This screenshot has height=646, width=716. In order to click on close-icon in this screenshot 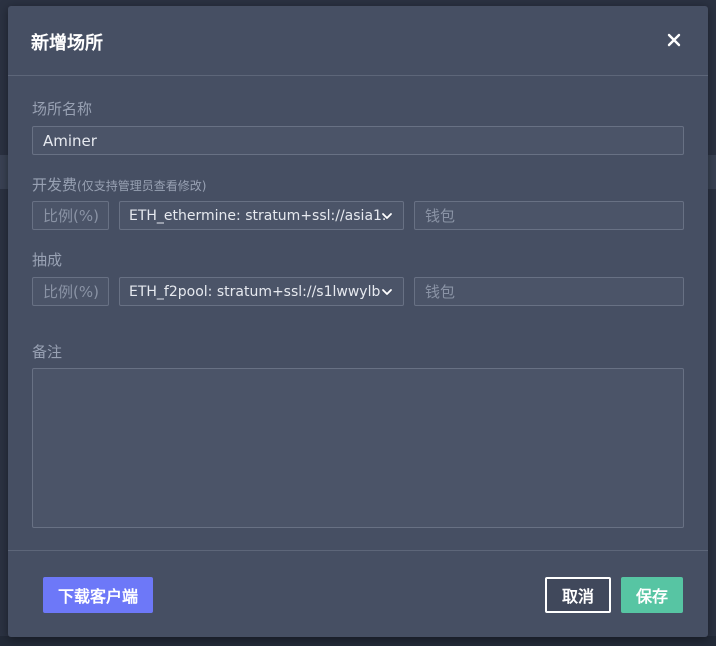, I will do `click(674, 40)`.